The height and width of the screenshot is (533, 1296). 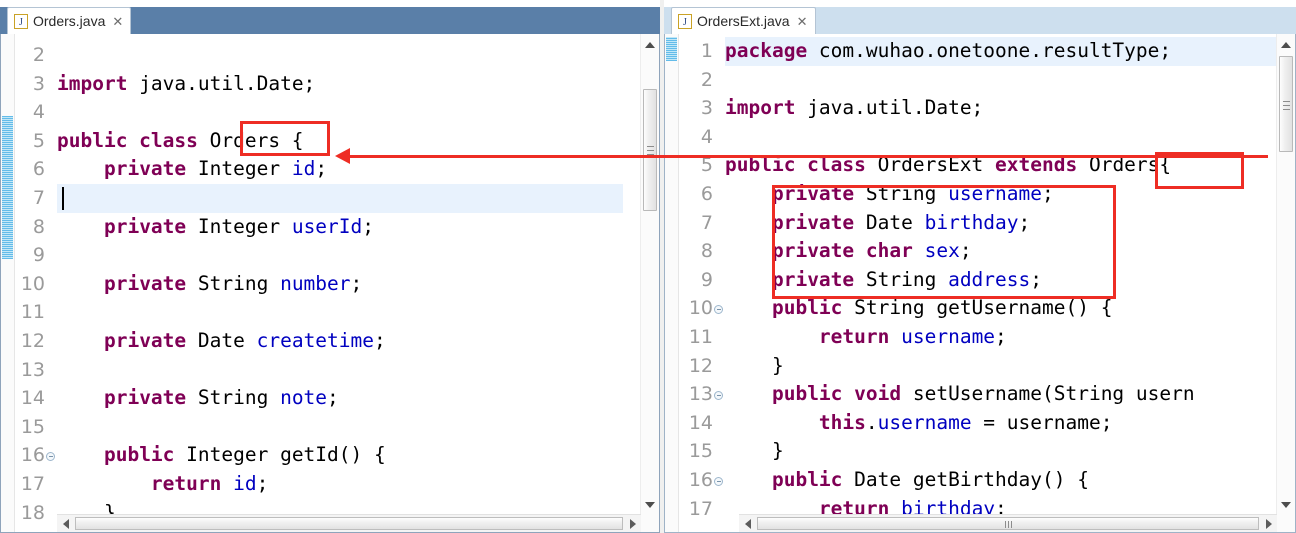 I want to click on code-line: private Date birthday;, so click(x=1004, y=223).